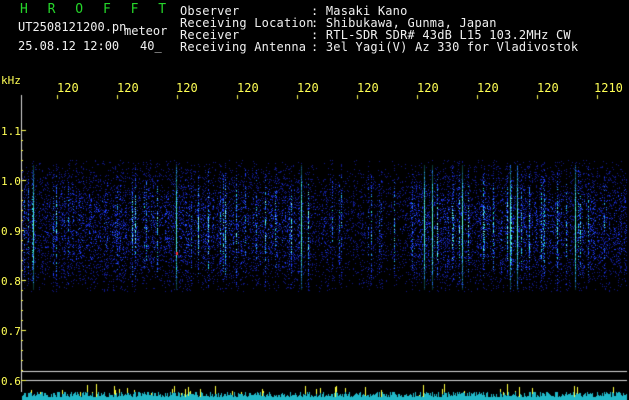 This screenshot has height=400, width=629. Describe the element at coordinates (11, 181) in the screenshot. I see `y-tick-label: 1.0` at that location.